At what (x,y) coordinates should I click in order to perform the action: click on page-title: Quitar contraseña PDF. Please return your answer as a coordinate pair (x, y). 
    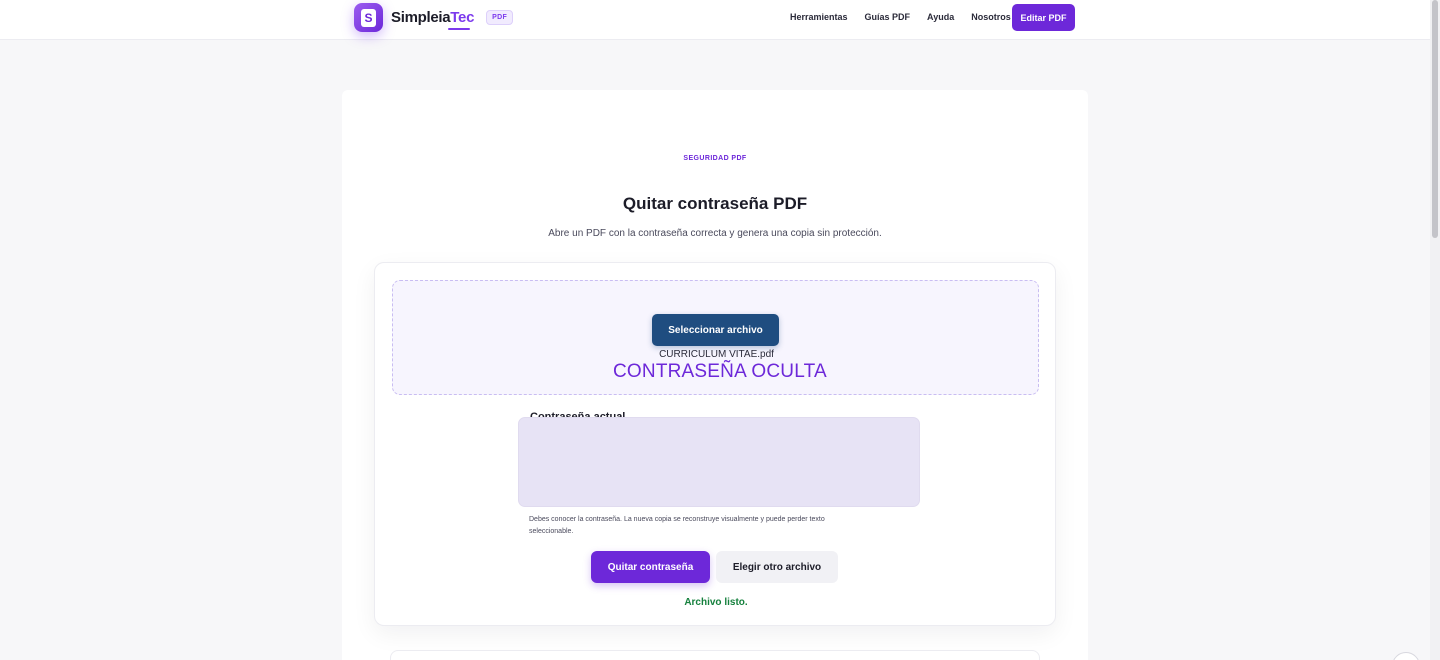
    Looking at the image, I should click on (715, 203).